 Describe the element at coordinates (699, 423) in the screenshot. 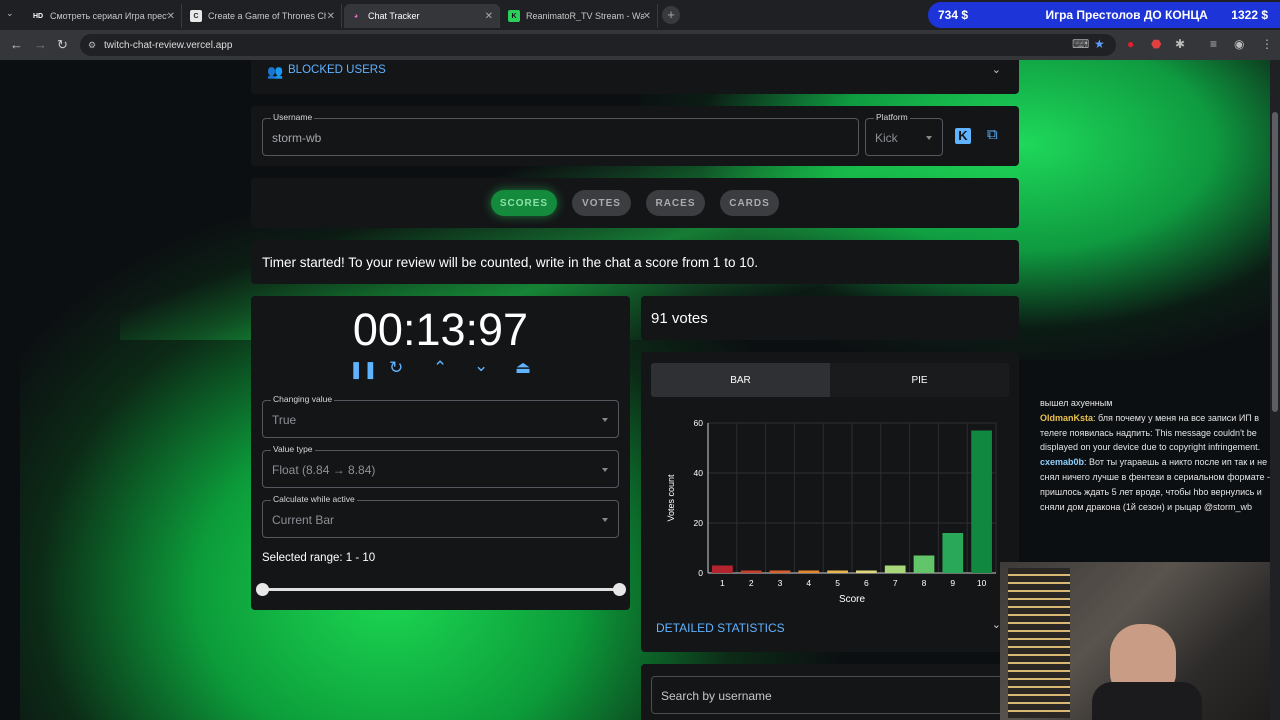

I see `y-tick-label: 60` at that location.